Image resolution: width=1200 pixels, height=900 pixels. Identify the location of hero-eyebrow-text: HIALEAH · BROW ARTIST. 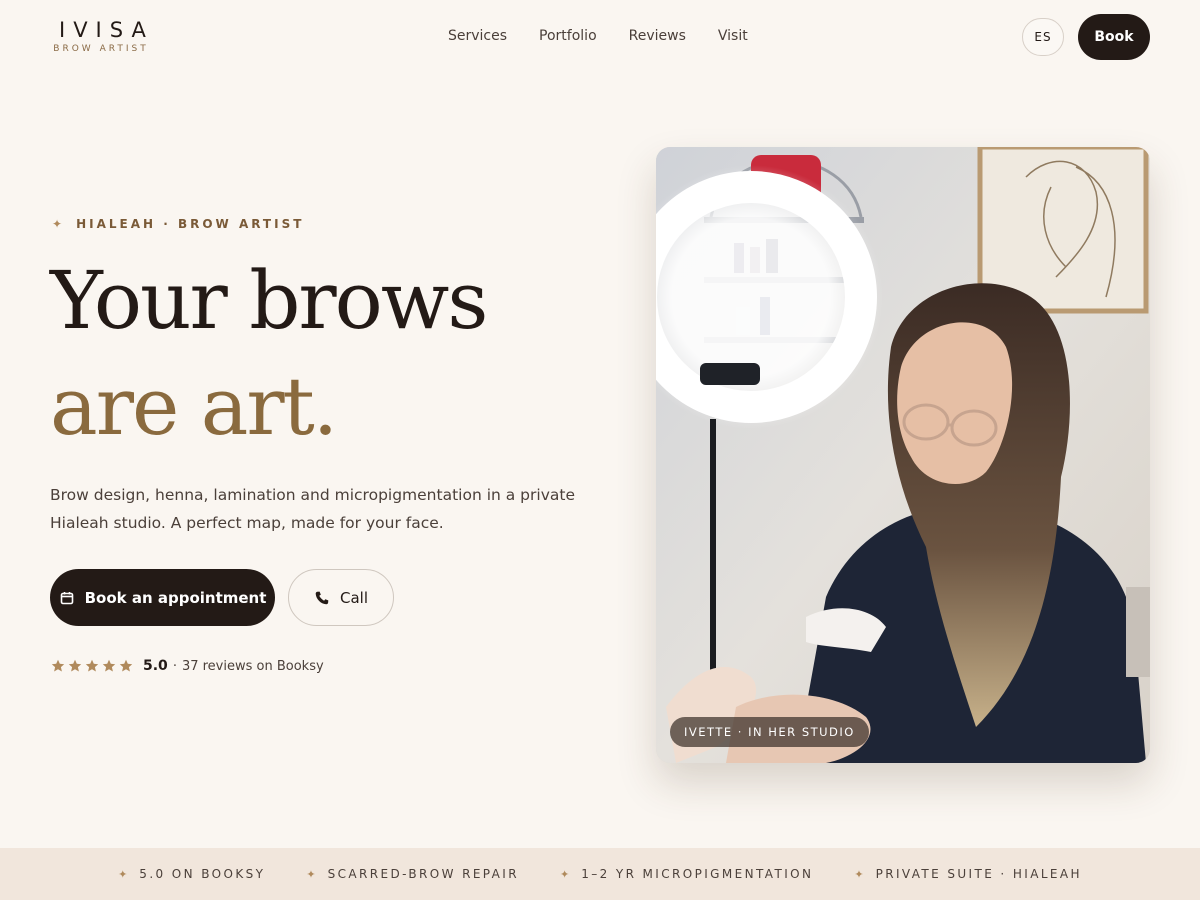
(190, 224).